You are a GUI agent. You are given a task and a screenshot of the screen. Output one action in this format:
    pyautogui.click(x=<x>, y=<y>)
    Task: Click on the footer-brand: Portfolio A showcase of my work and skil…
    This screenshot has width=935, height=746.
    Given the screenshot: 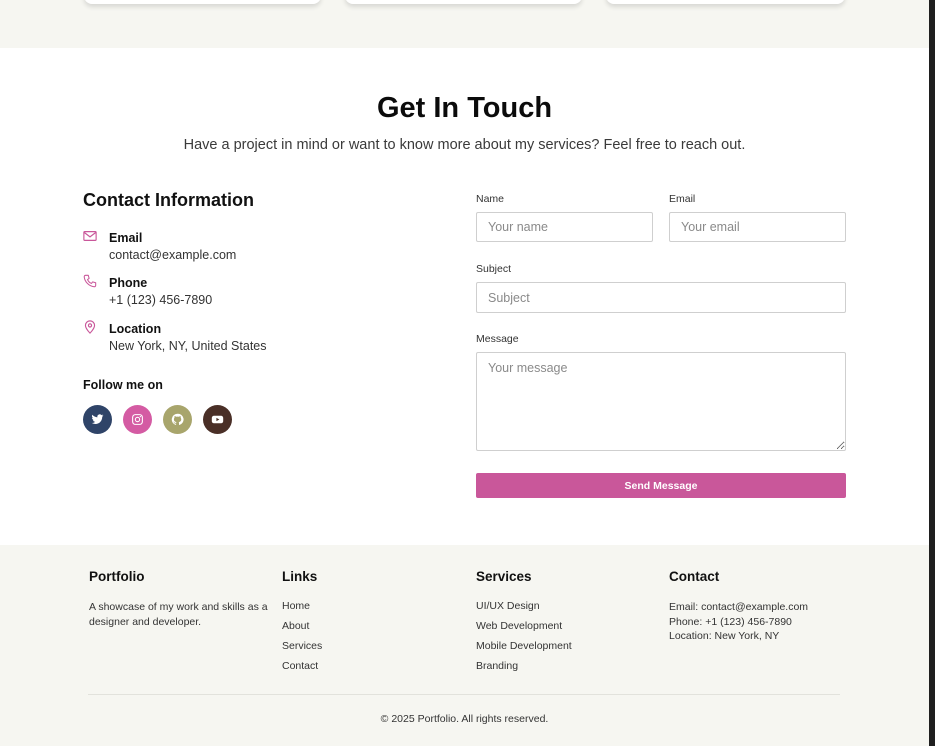 What is the action you would take?
    pyautogui.click(x=179, y=599)
    